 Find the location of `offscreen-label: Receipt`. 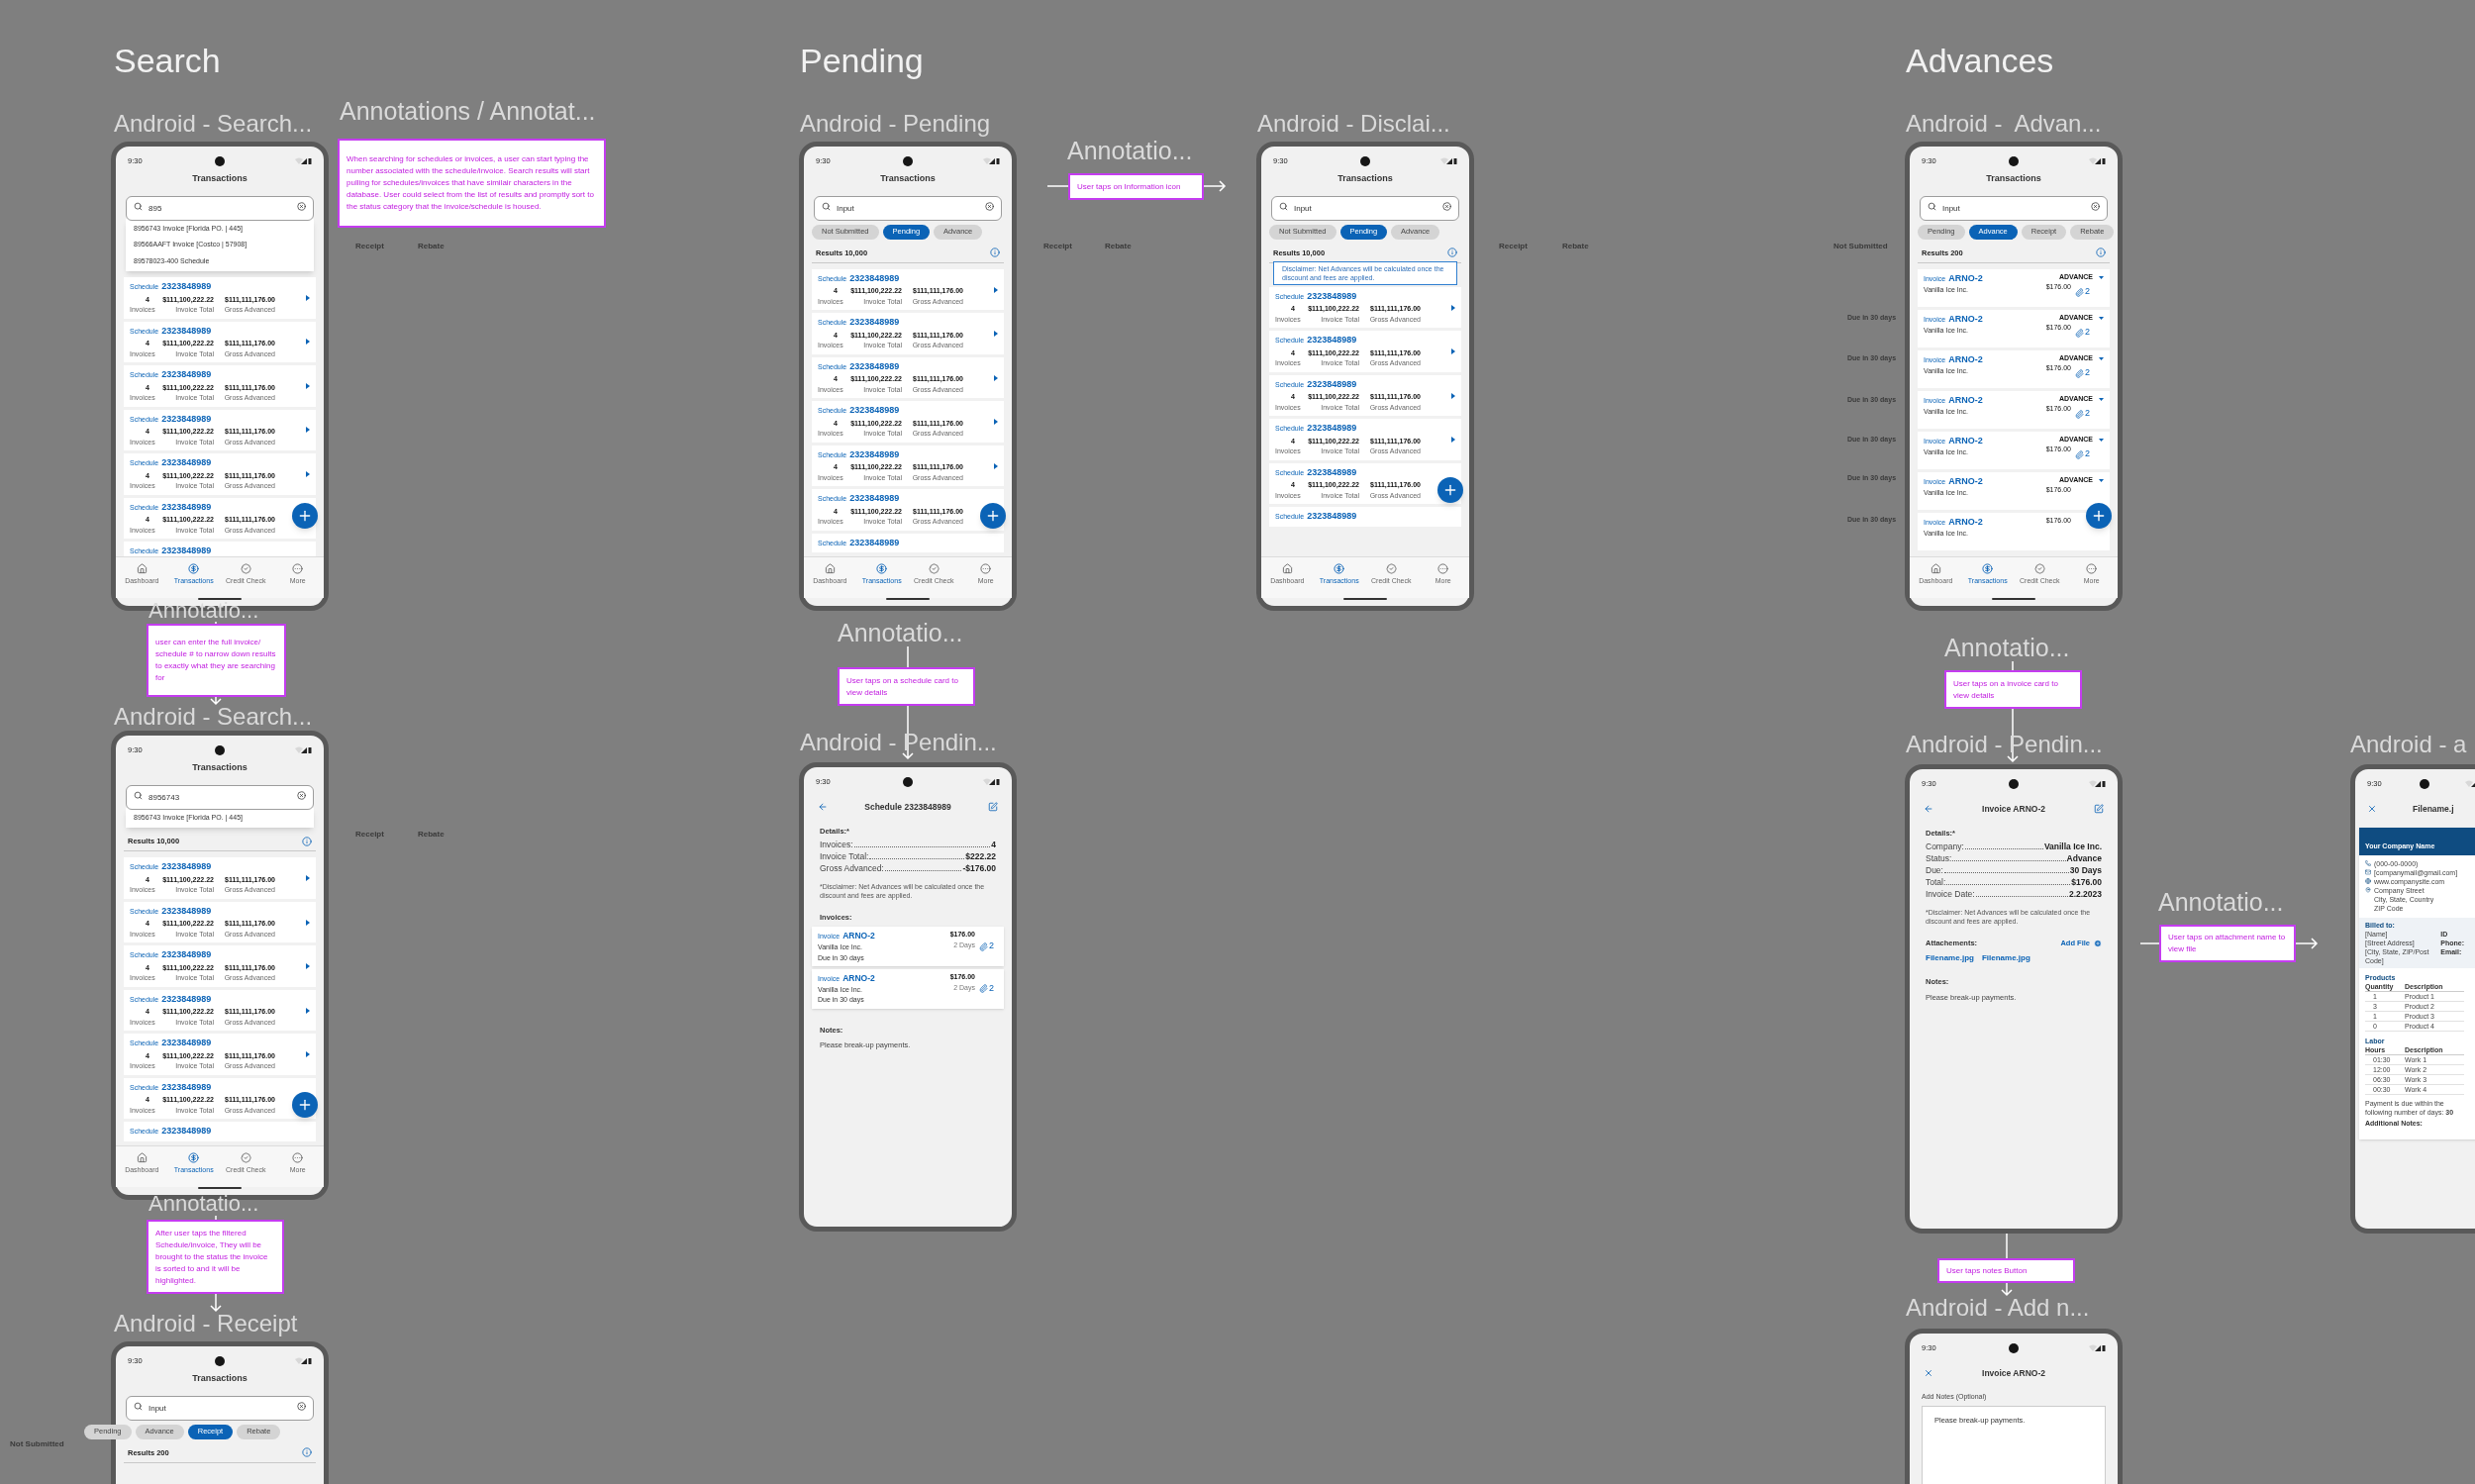

offscreen-label: Receipt is located at coordinates (1514, 246).